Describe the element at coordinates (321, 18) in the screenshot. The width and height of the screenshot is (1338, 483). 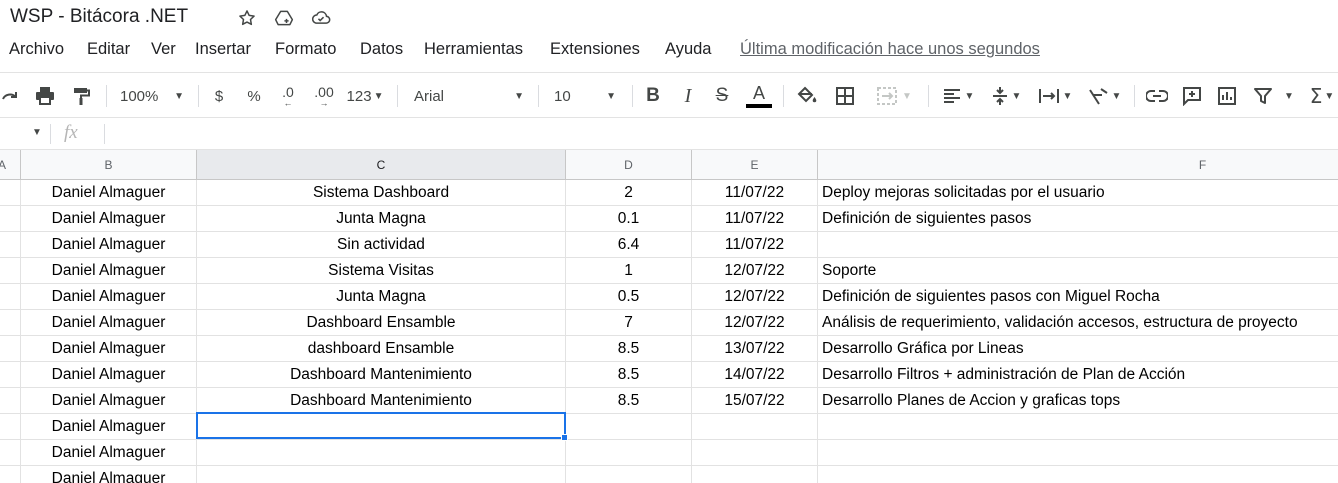
I see `cloud-saved-icon` at that location.